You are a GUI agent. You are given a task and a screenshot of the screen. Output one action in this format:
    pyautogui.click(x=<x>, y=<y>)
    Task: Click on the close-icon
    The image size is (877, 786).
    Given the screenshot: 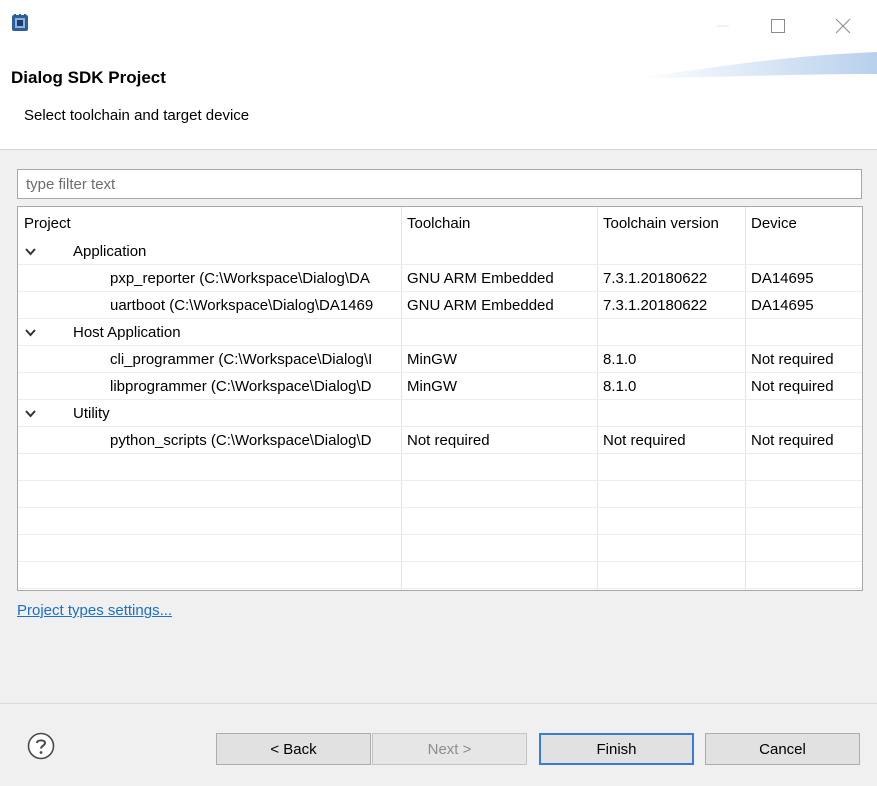 What is the action you would take?
    pyautogui.click(x=843, y=26)
    